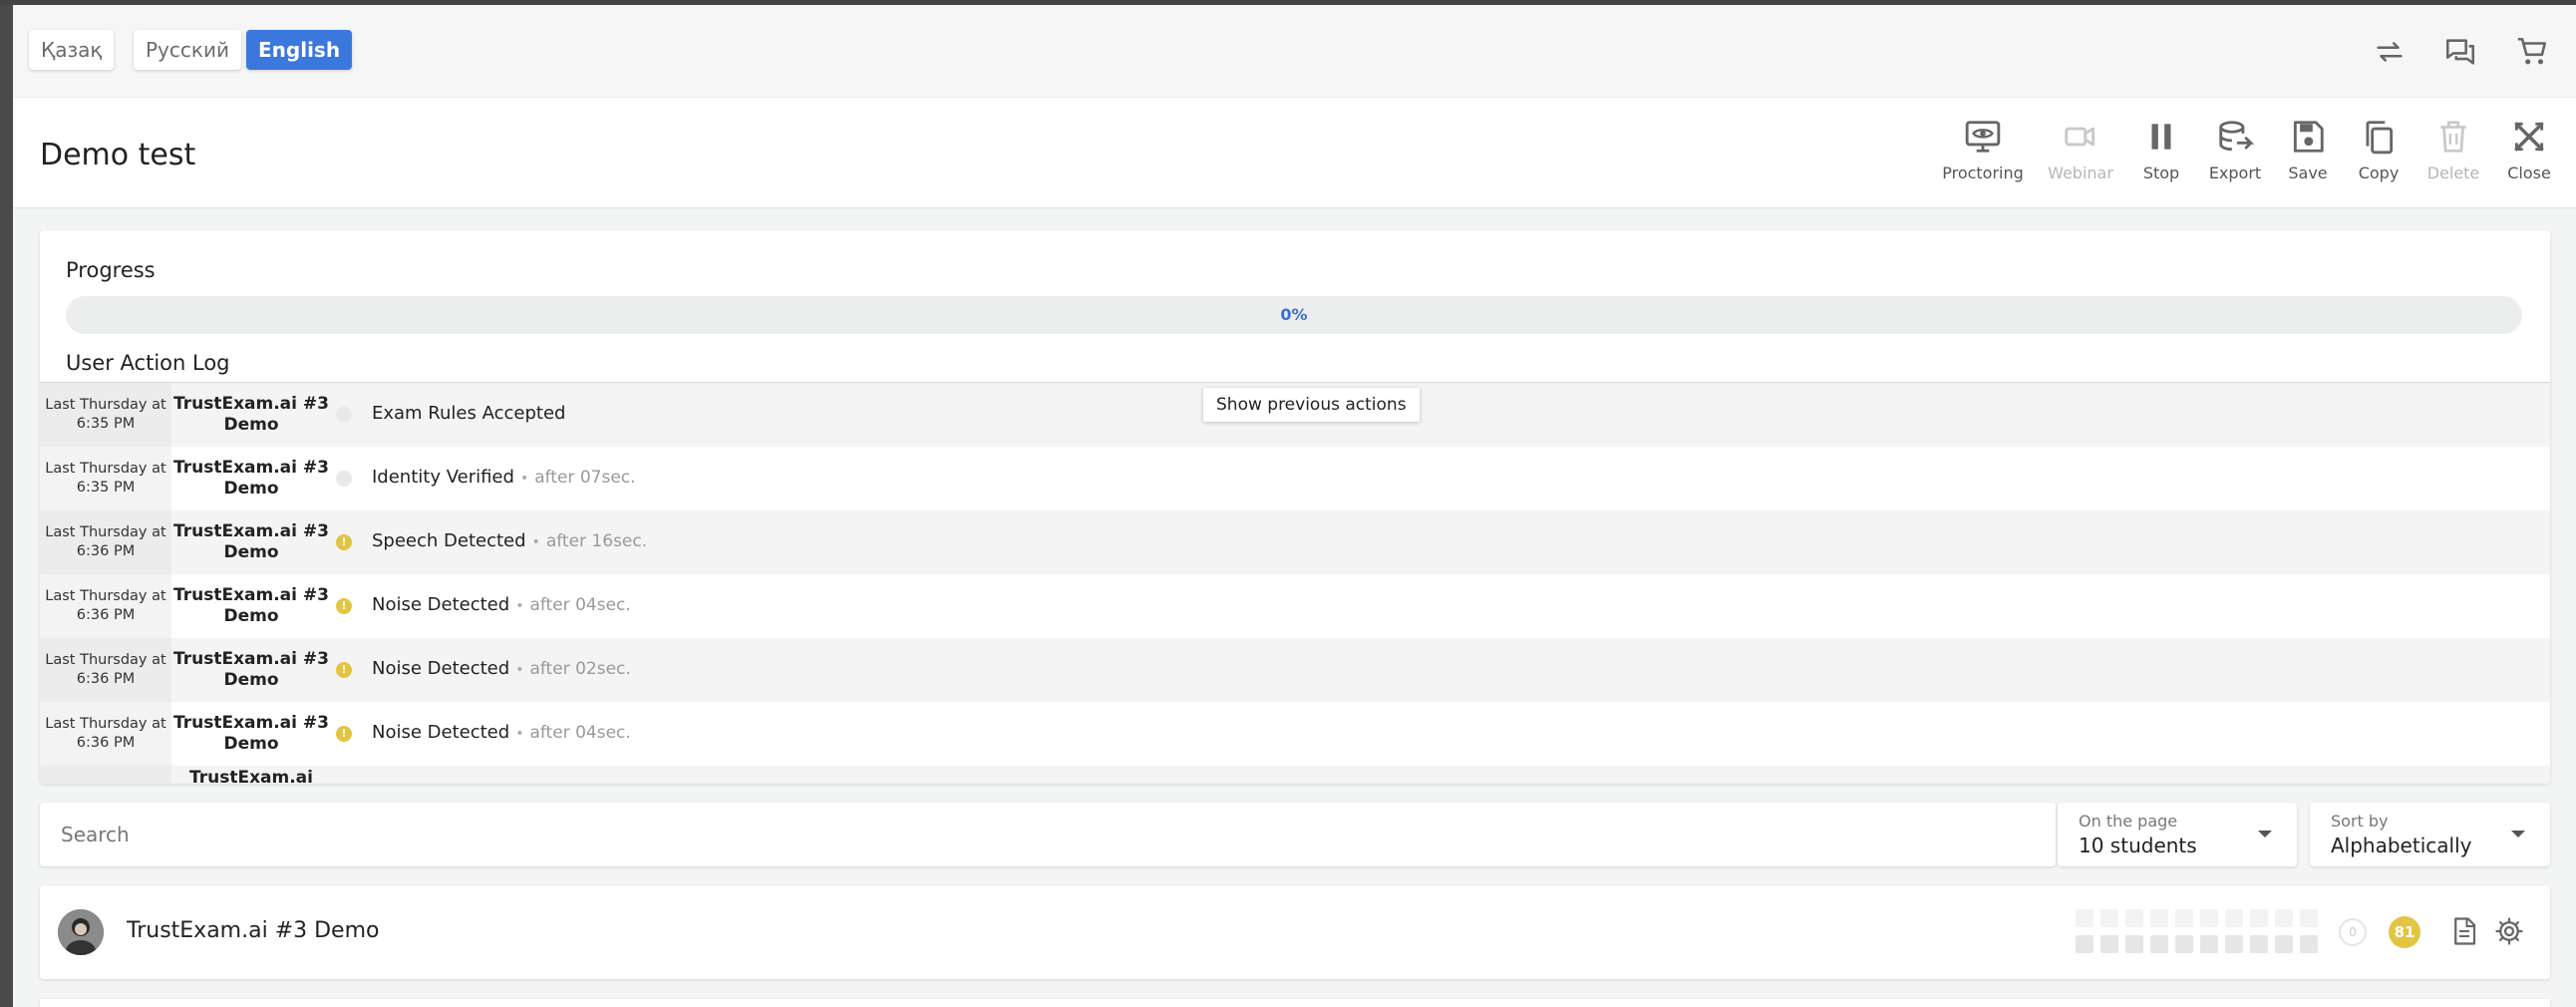 This screenshot has height=1007, width=2576. Describe the element at coordinates (2390, 52) in the screenshot. I see `swap-icon` at that location.